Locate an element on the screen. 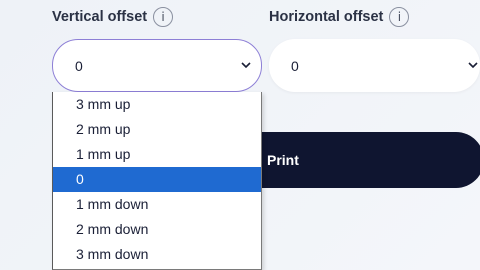 The image size is (480, 270). horizontal-offset-label-row: Horizontal offset i is located at coordinates (339, 17).